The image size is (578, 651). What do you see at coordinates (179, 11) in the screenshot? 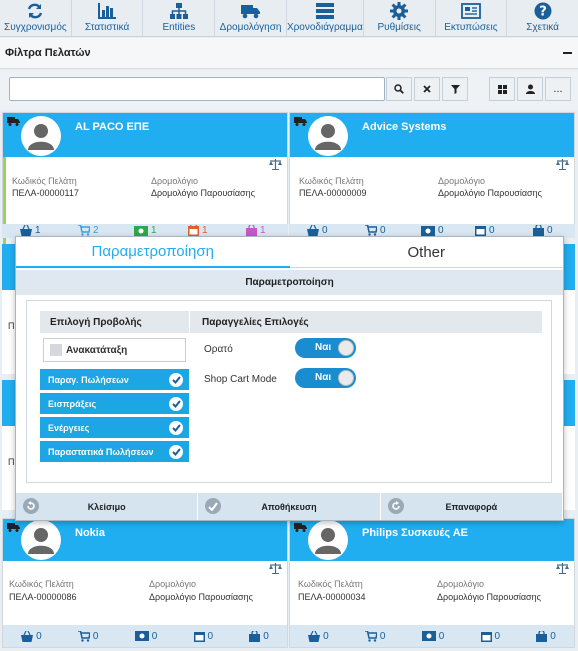
I see `sitemap-icon` at bounding box center [179, 11].